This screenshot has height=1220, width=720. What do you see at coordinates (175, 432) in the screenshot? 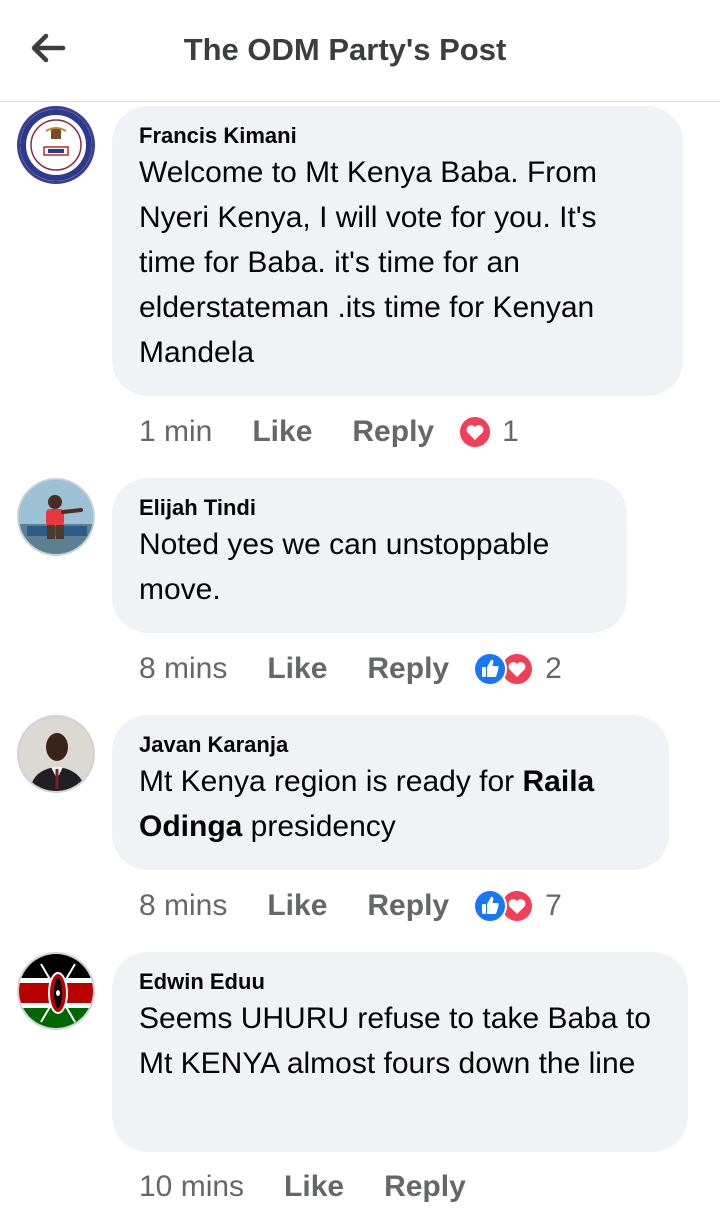
I see `comment-time: 1 min` at bounding box center [175, 432].